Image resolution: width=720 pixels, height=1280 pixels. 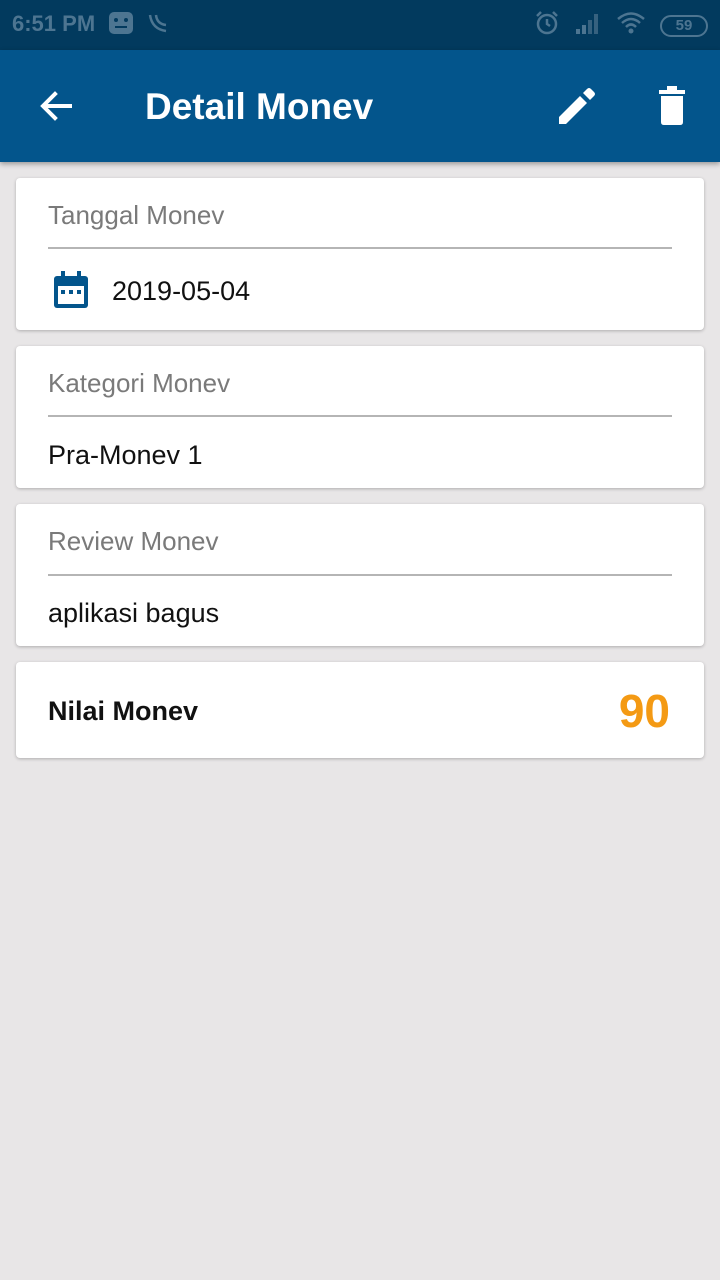 I want to click on back-button, so click(x=56, y=106).